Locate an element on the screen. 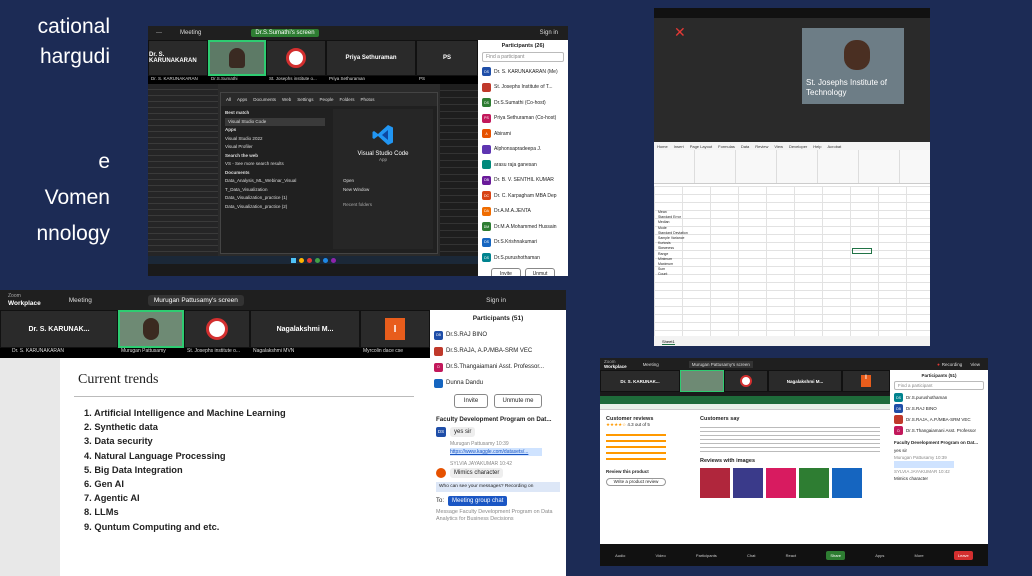  participant-row: DS Dr.S.Krishnakumari is located at coordinates (523, 243).